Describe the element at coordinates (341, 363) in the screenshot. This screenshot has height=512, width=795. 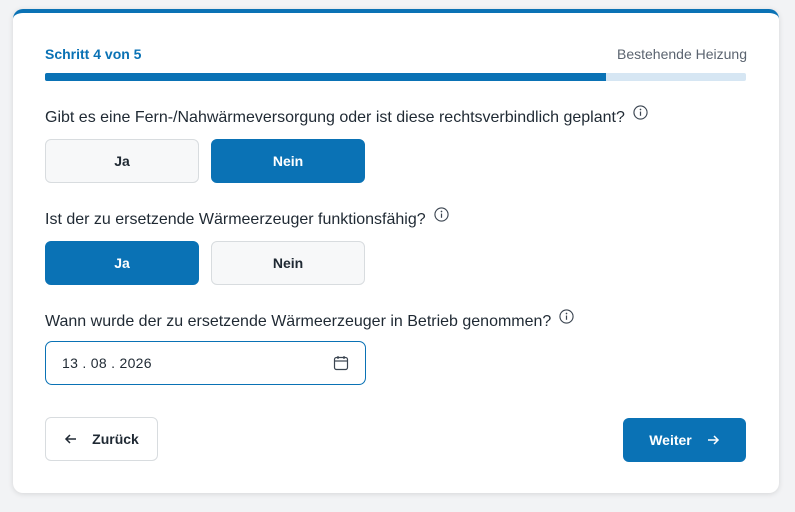
I see `calendar-icon` at that location.